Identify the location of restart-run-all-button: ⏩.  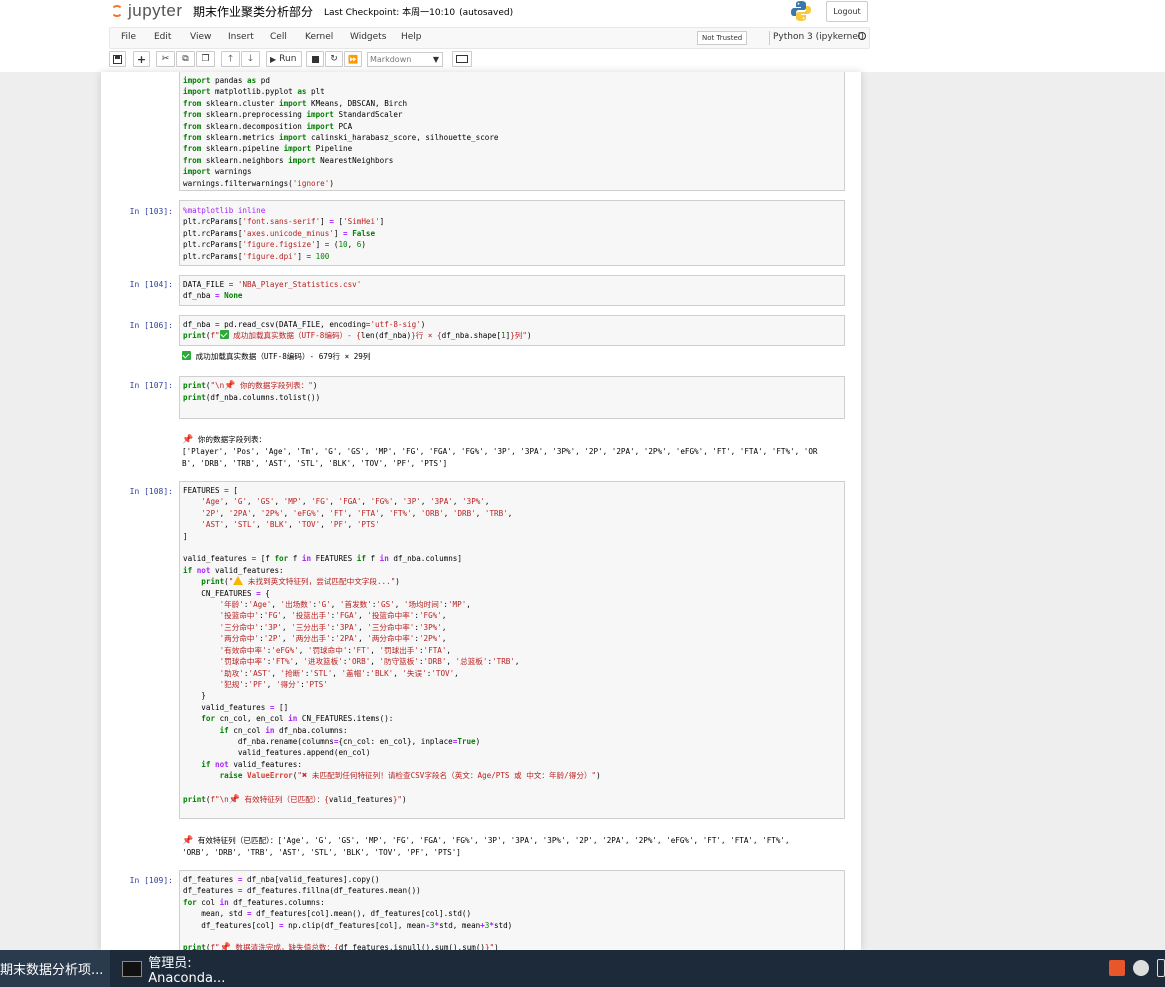
(353, 59).